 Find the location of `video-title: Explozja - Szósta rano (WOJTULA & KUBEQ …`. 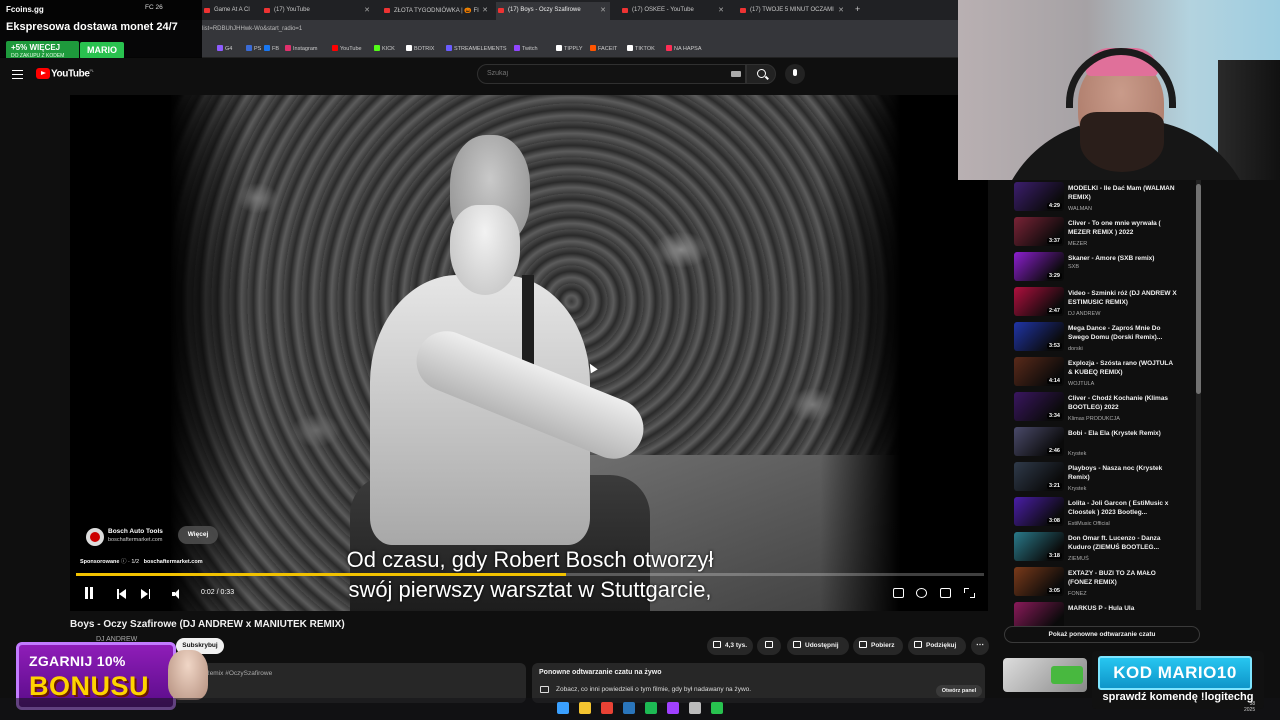

video-title: Explozja - Szósta rano (WOJTULA & KUBEQ … is located at coordinates (1123, 368).